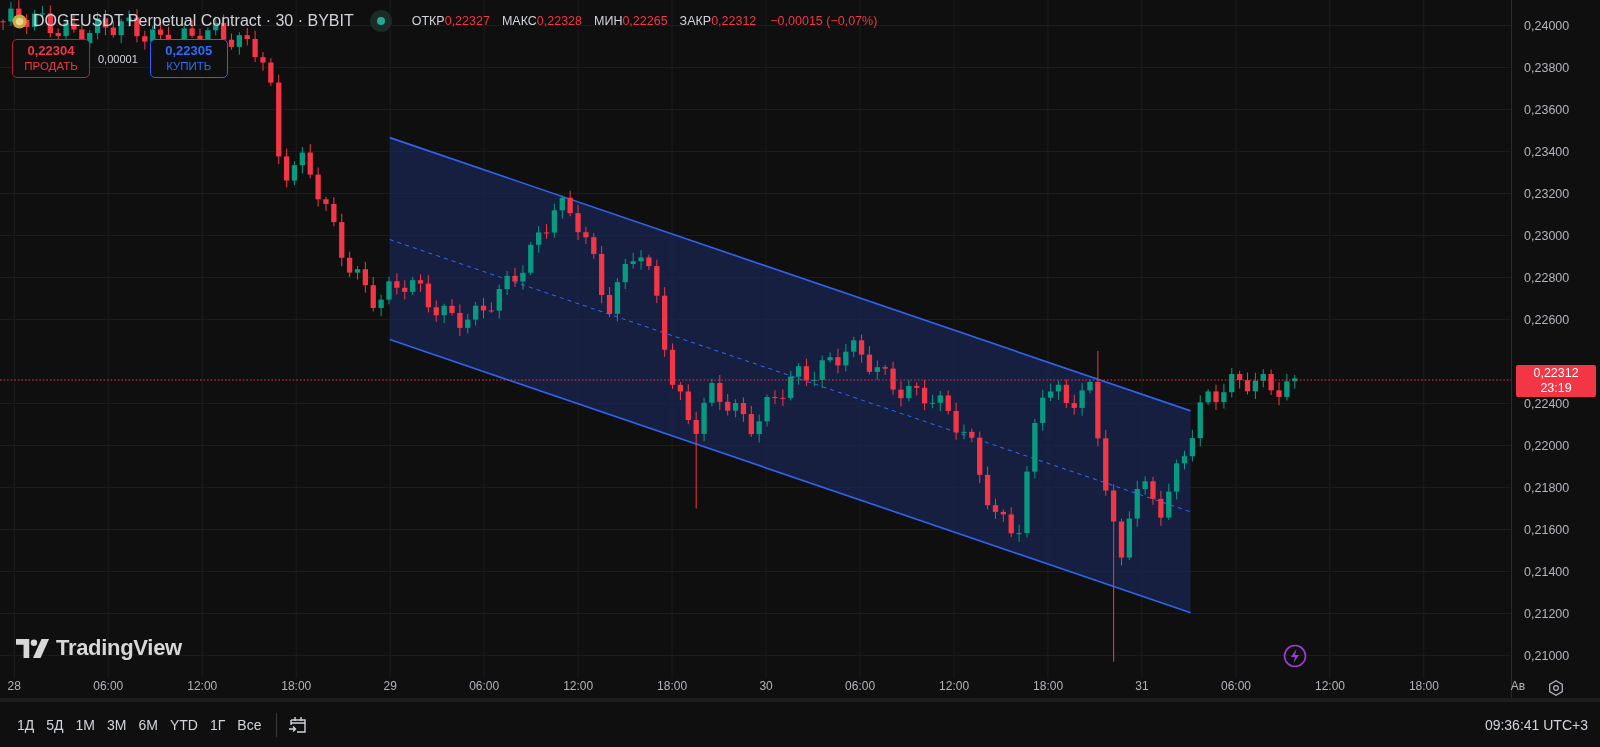  I want to click on time-axis-label: 28, so click(14, 686).